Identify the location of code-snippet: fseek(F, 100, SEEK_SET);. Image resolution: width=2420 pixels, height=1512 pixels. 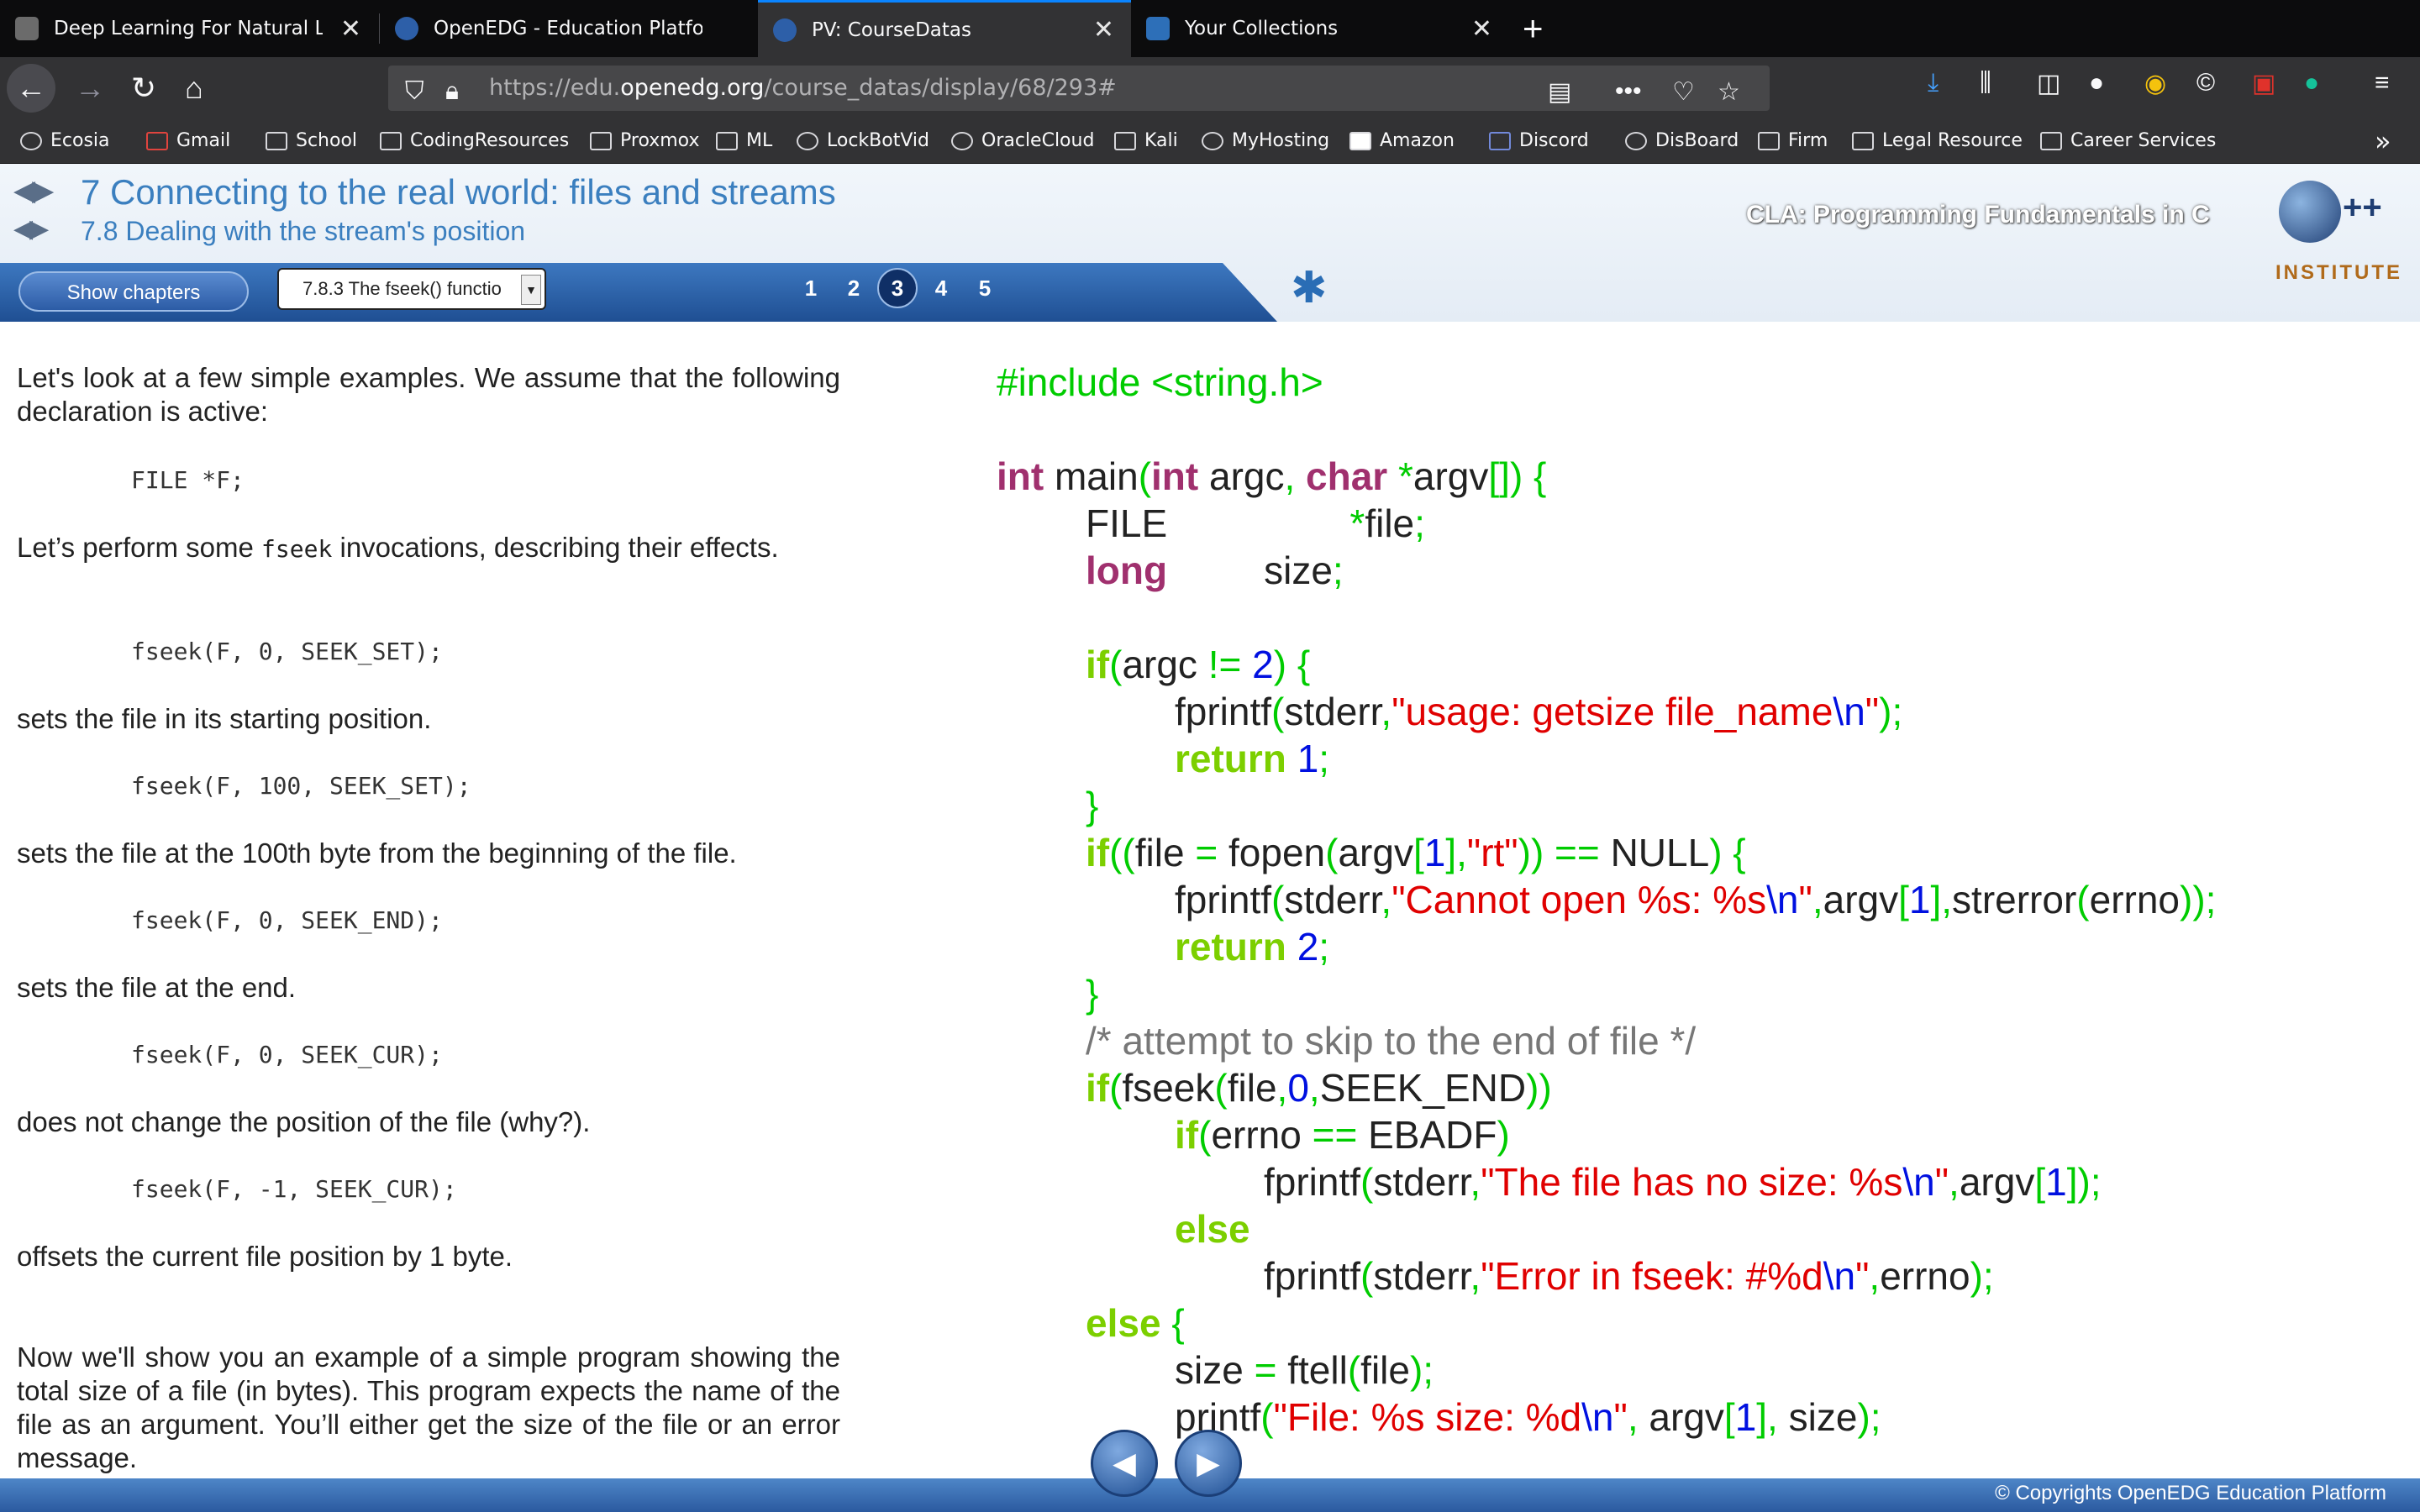
(301, 786).